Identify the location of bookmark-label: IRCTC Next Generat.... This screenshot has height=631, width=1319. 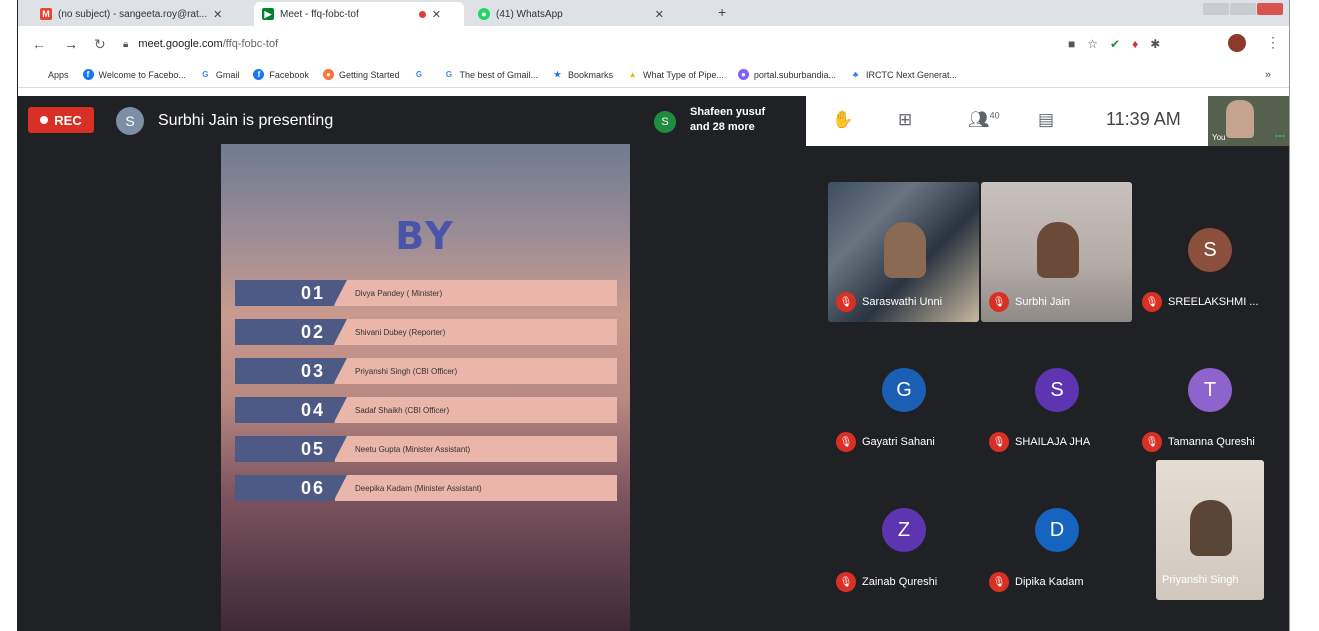
(911, 74).